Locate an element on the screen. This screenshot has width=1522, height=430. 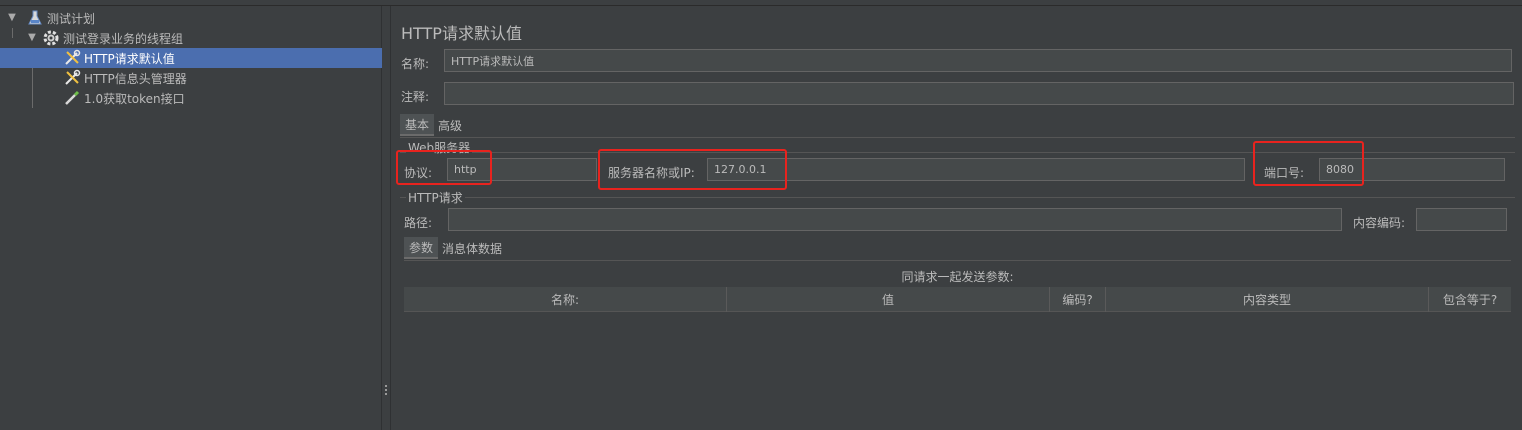
http-request-group-title: HTTP请求 is located at coordinates (435, 197).